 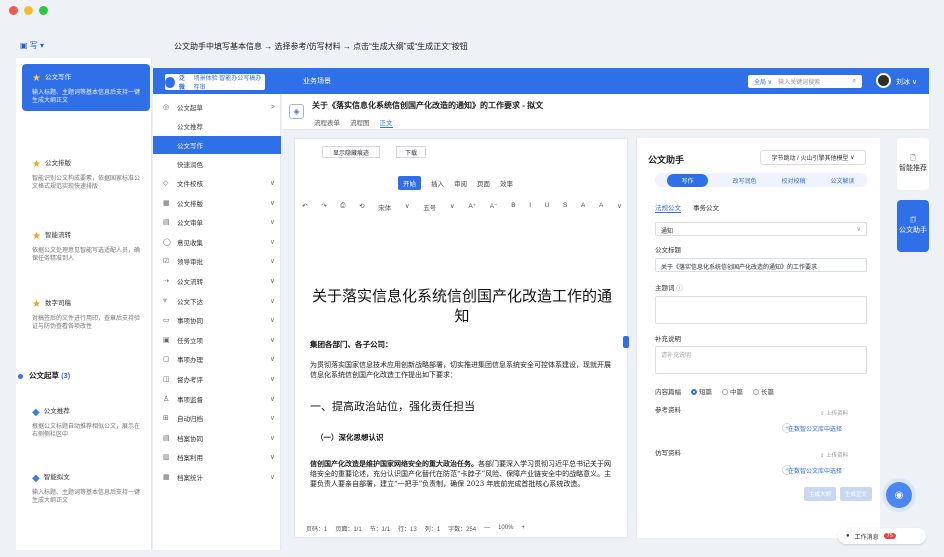 I want to click on message-count-badge: 75, so click(x=889, y=536).